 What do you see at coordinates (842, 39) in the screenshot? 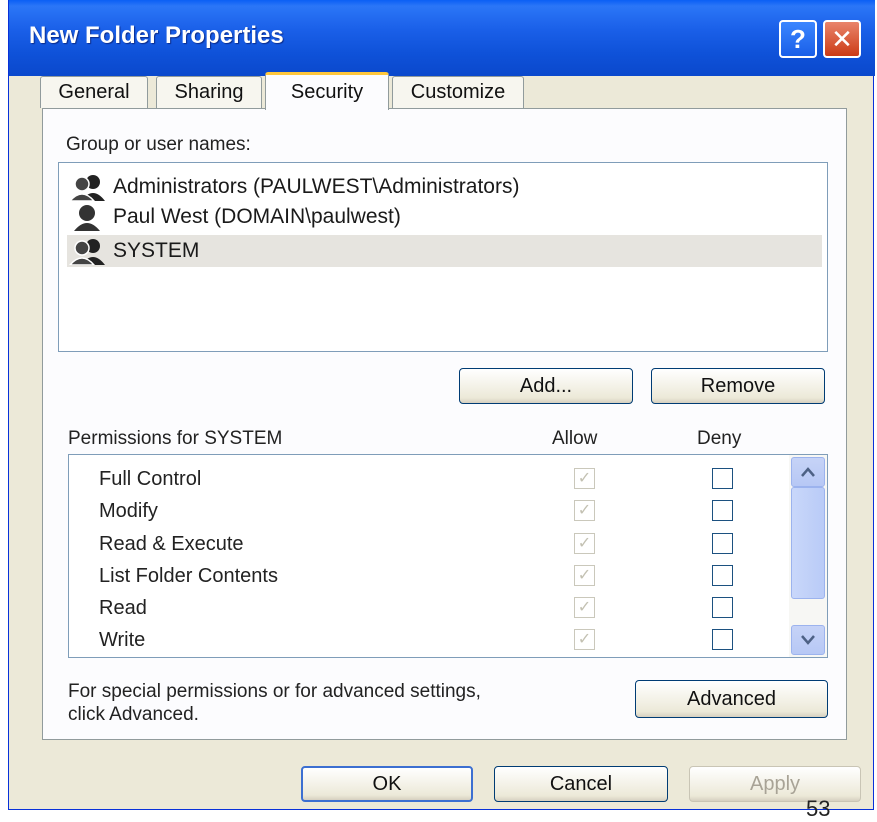
I see `close-button: ✕` at bounding box center [842, 39].